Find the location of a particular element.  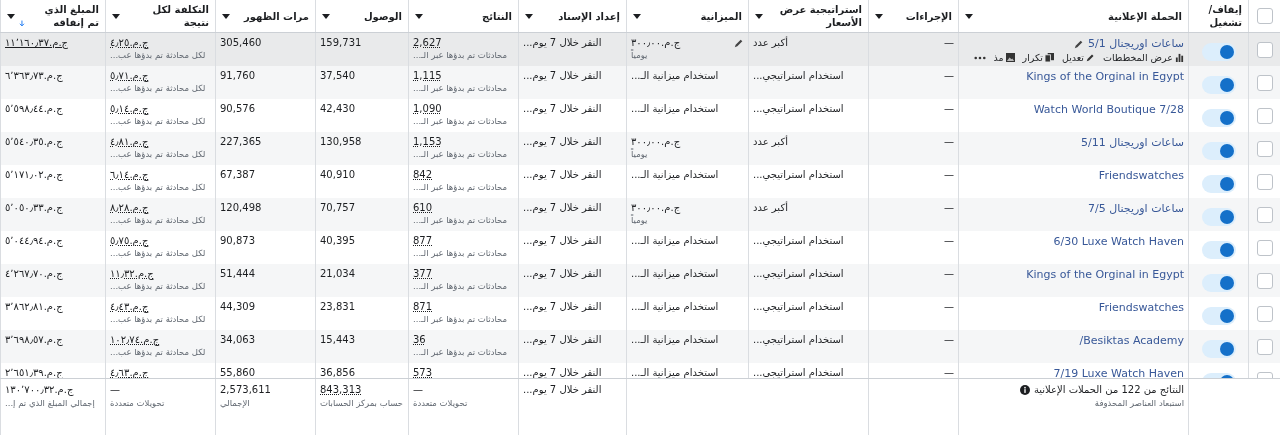

table-cell: ج.م.٨٫٢٨ is located at coordinates (129, 207).